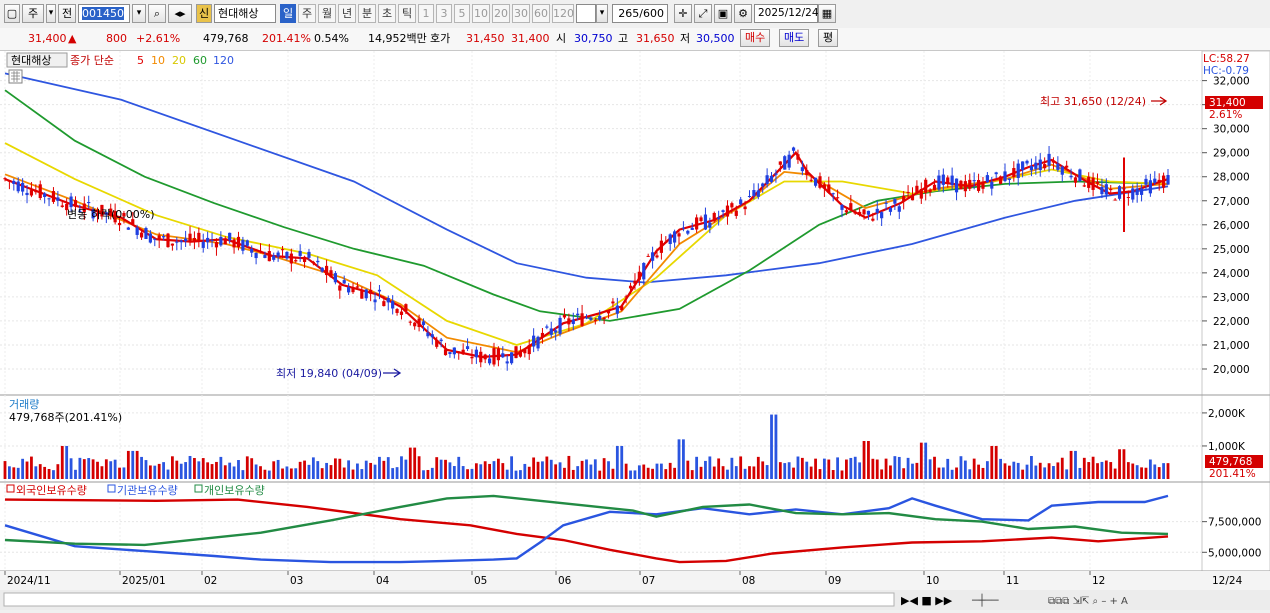 This screenshot has width=1270, height=613. What do you see at coordinates (51, 13) in the screenshot?
I see `chevron-down-icon: ▾` at bounding box center [51, 13].